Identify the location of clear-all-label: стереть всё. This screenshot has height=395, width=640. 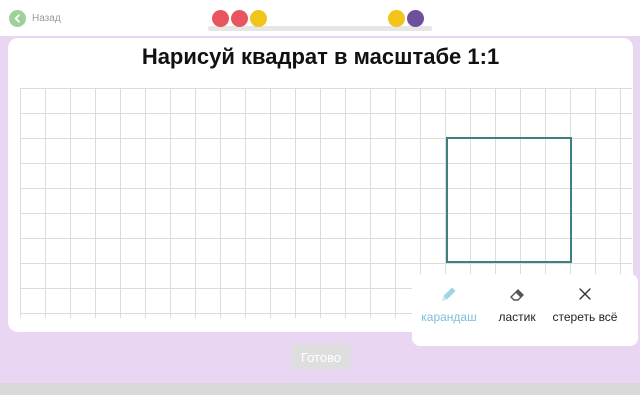
(585, 317).